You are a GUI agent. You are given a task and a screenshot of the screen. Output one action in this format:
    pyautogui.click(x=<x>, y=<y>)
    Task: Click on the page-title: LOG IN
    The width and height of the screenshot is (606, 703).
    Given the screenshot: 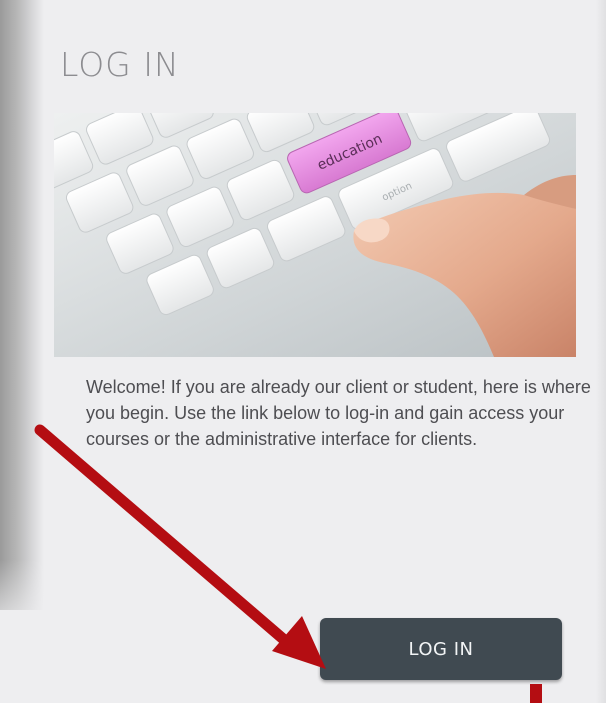 What is the action you would take?
    pyautogui.click(x=120, y=64)
    